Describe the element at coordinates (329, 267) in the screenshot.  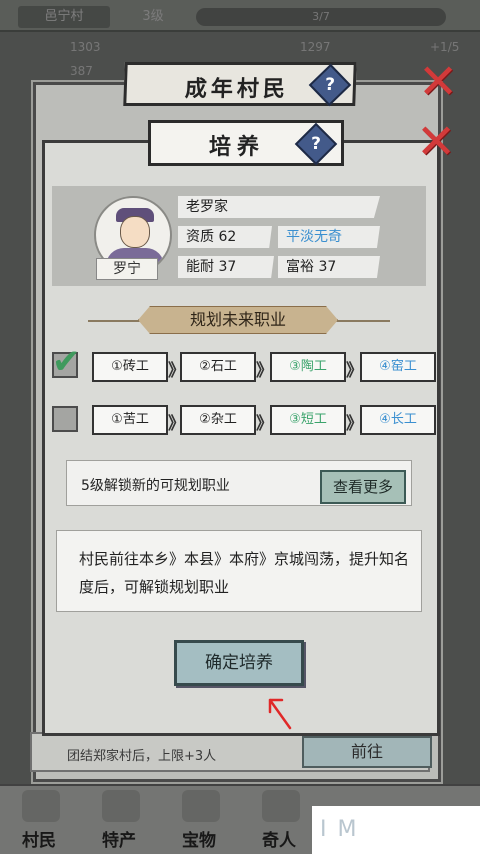
I see `wealth-field: 富裕 37` at that location.